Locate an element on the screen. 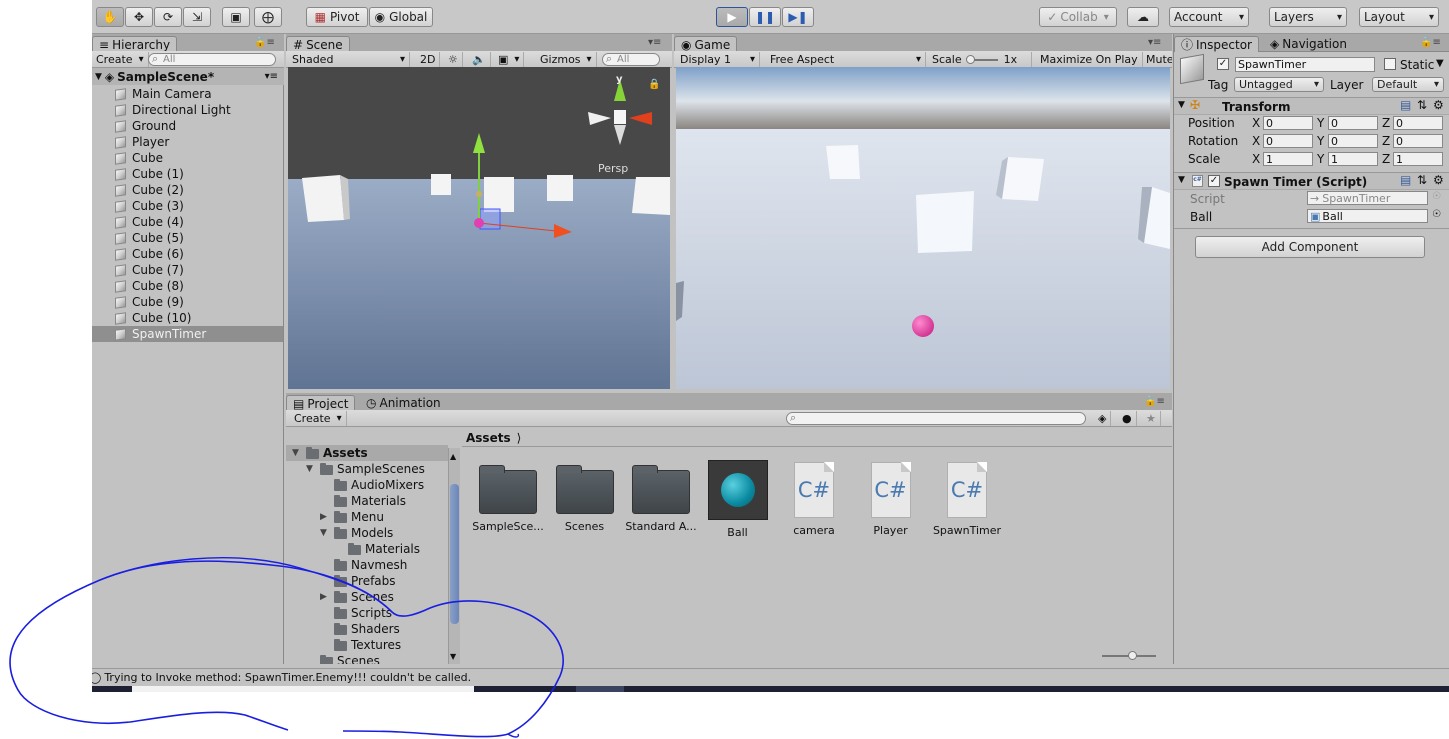 This screenshot has height=739, width=1449. freehand-annotation is located at coordinates (286, 647).